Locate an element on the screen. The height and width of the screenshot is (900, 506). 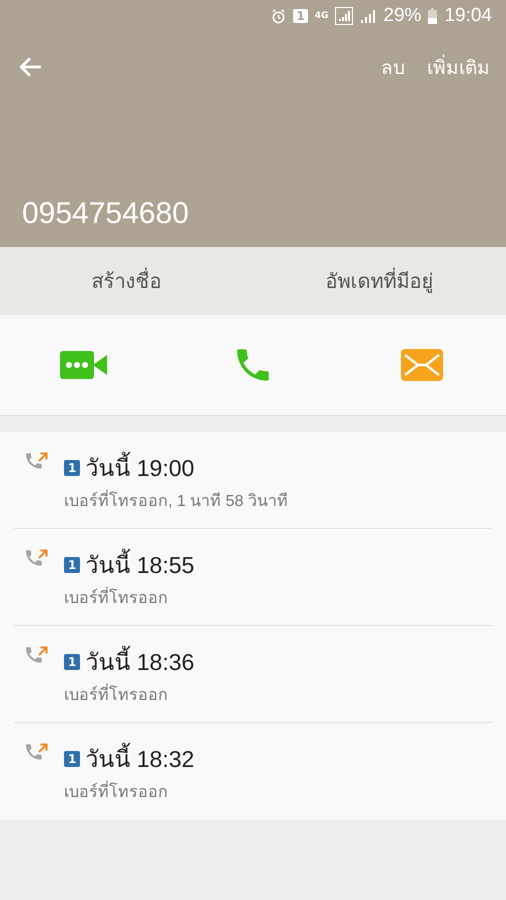
alarm-icon is located at coordinates (278, 16).